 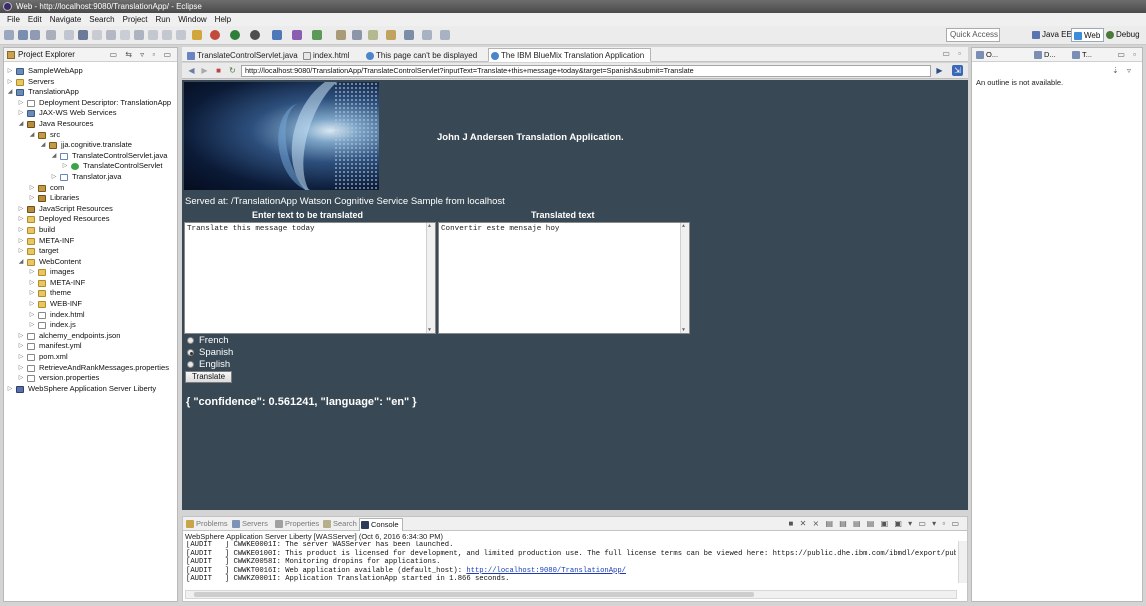 I want to click on menu-run: Run, so click(x=163, y=19).